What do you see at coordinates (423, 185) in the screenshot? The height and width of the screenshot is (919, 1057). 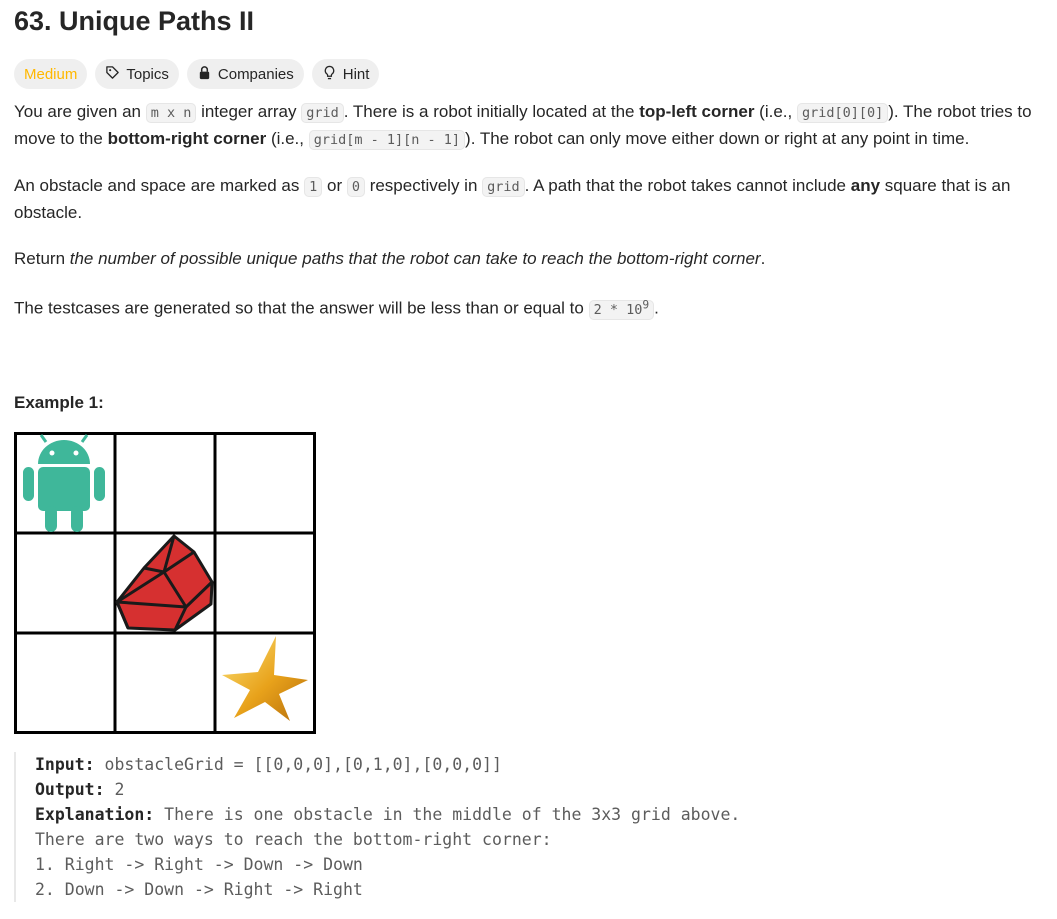 I see `text: respectively in` at bounding box center [423, 185].